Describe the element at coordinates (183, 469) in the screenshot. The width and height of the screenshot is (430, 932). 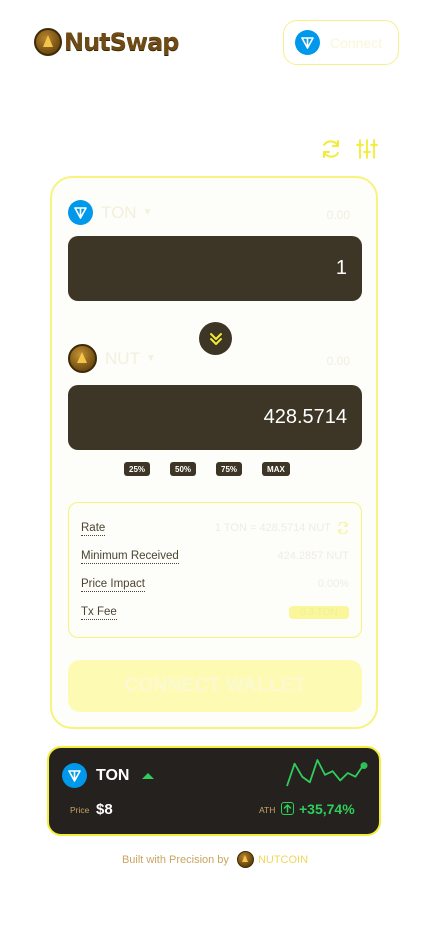
I see `pct-50-button: 50%` at that location.